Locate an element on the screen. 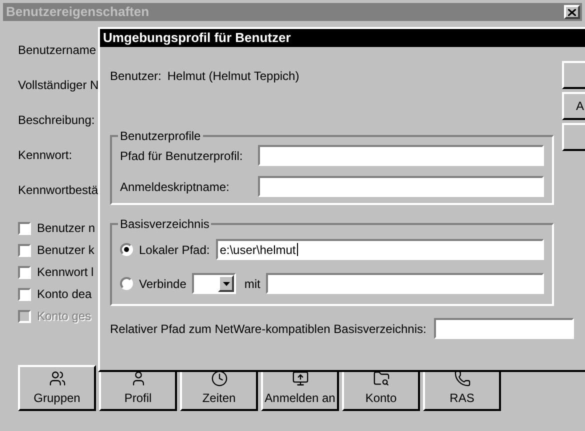 The height and width of the screenshot is (431, 585). dialog-title: Umgebungsprofil für Benutzer is located at coordinates (197, 38).